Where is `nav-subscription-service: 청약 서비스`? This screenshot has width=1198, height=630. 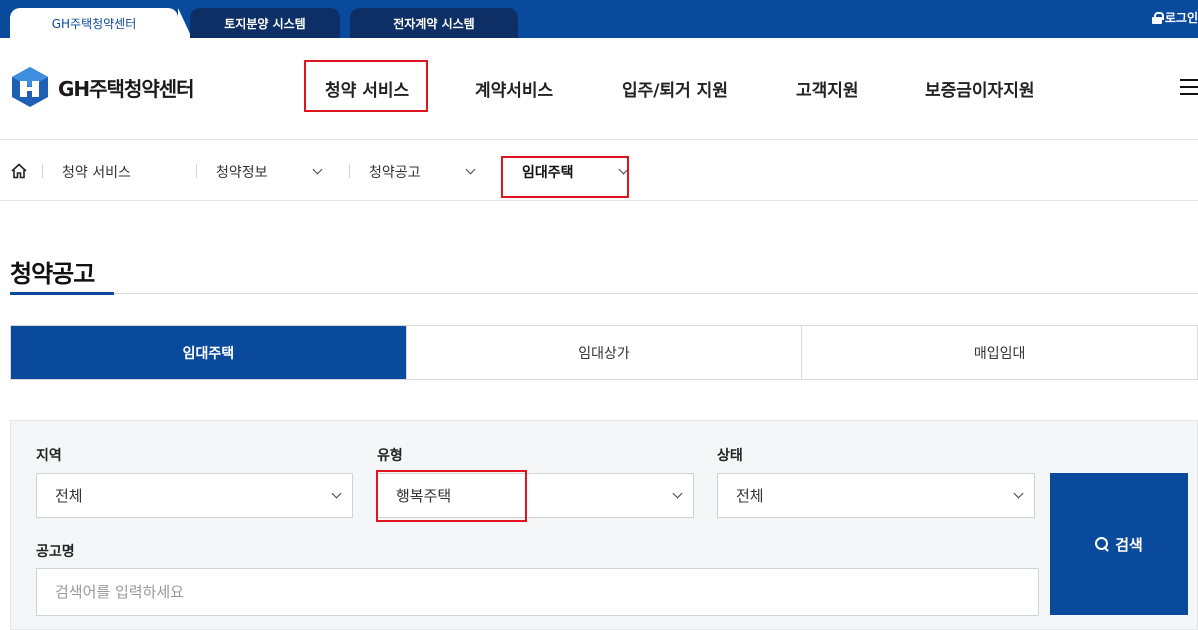
nav-subscription-service: 청약 서비스 is located at coordinates (367, 88).